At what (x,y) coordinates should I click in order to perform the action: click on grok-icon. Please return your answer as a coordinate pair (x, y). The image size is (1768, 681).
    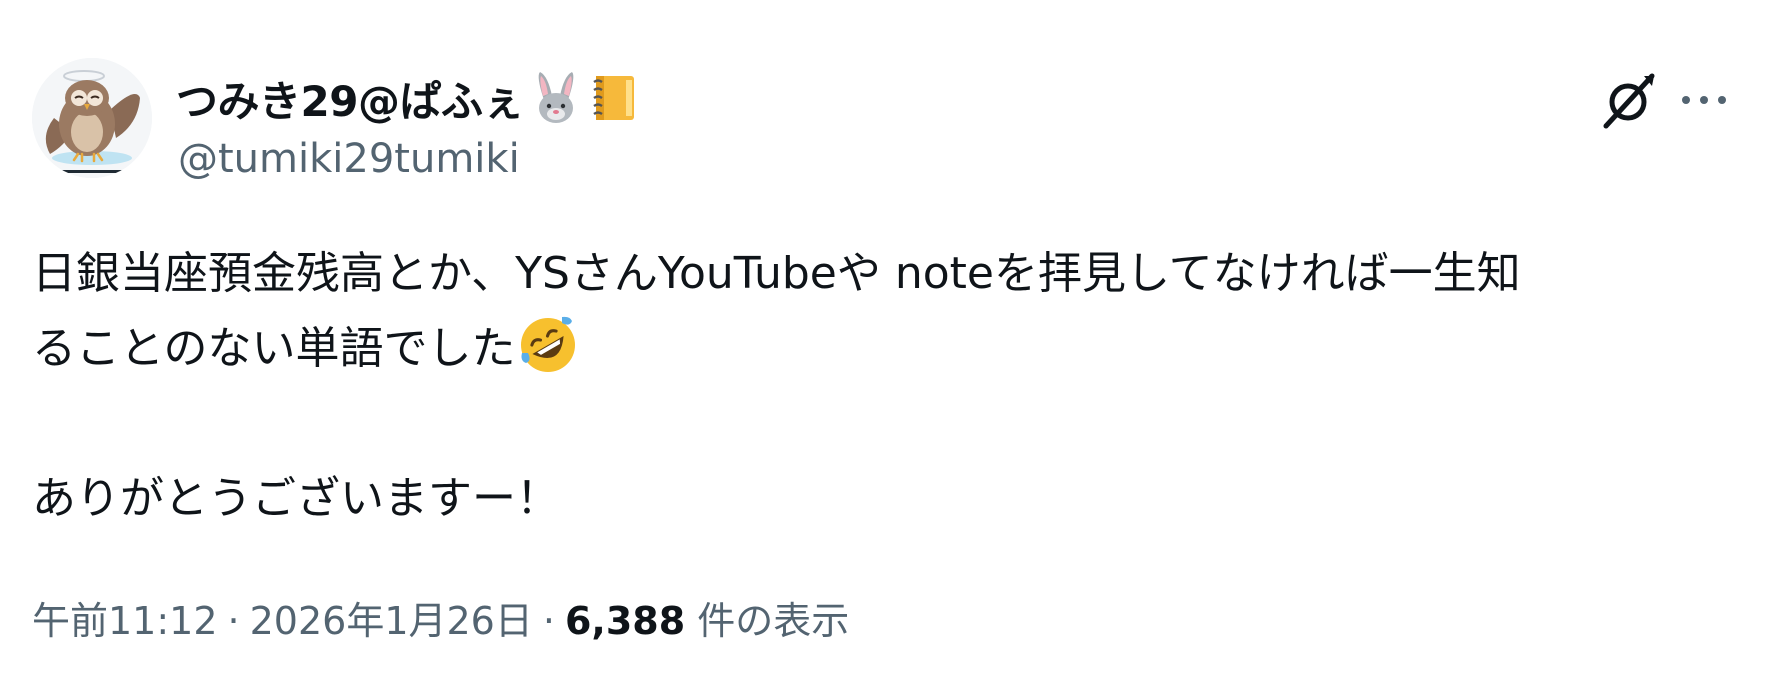
    Looking at the image, I should click on (1629, 101).